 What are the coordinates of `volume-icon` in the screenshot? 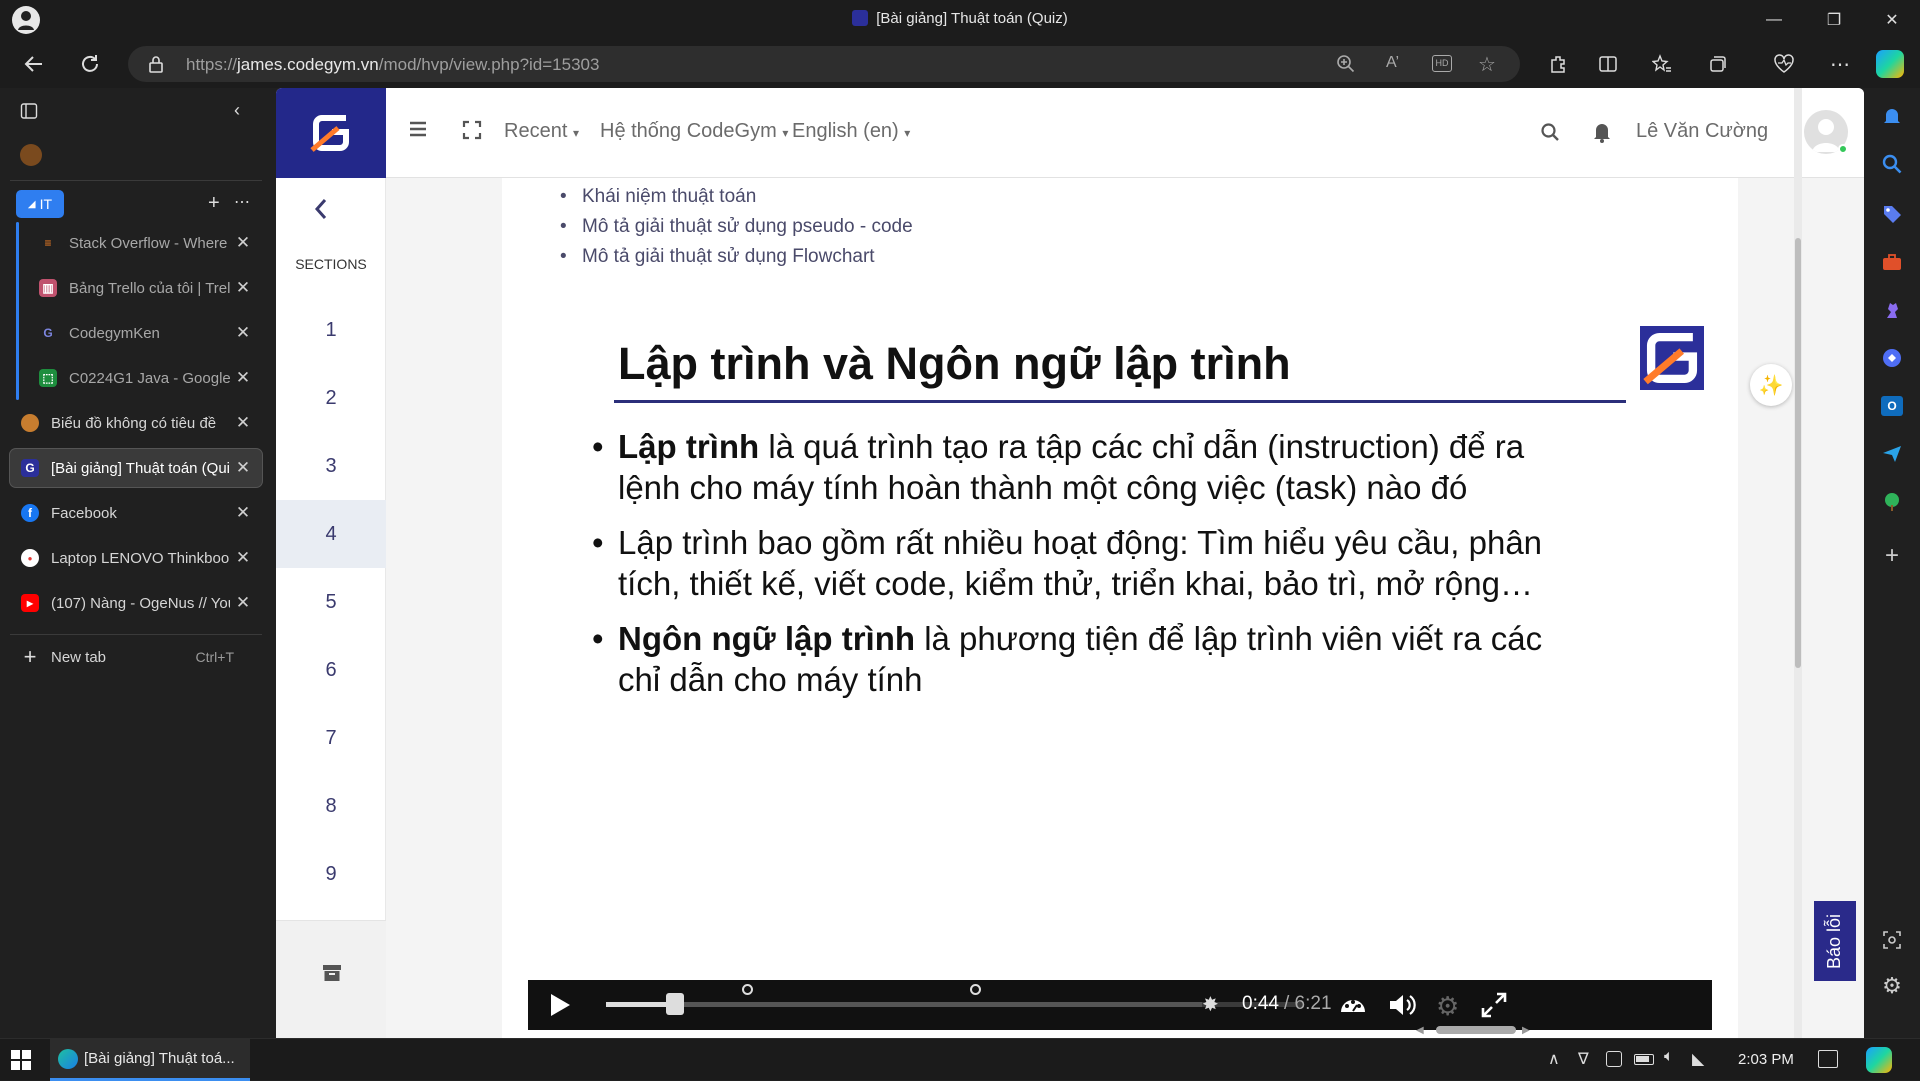 It's located at (1403, 1005).